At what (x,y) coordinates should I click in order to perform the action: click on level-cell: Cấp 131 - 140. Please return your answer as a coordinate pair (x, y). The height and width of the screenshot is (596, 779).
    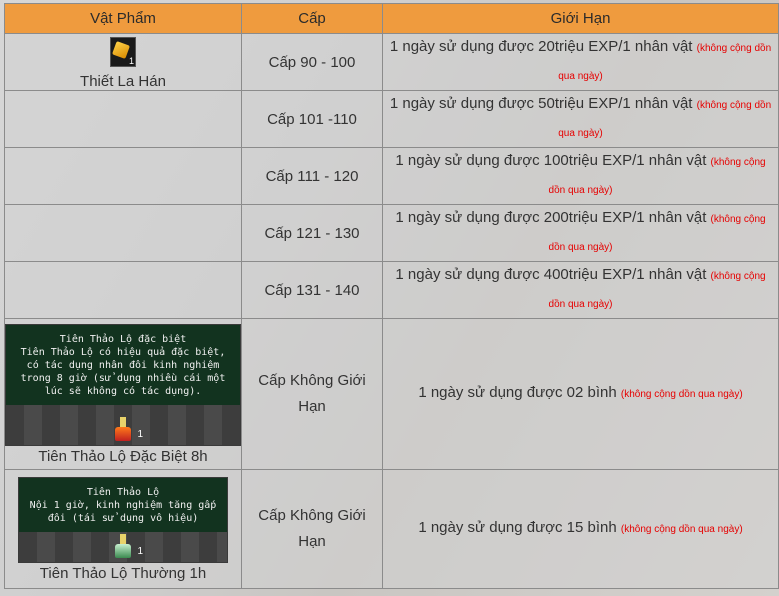
    Looking at the image, I should click on (312, 290).